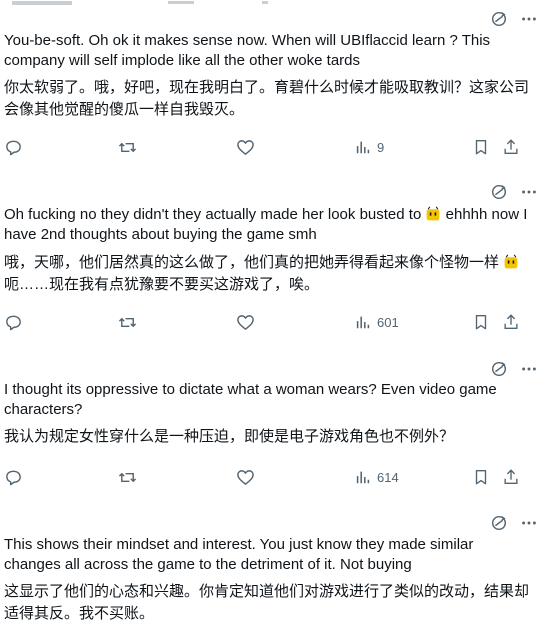 The image size is (556, 632). What do you see at coordinates (162, 284) in the screenshot?
I see `tweet-text-part: 呃……现在我有点犹豫要不要买这游戏了，唉。` at bounding box center [162, 284].